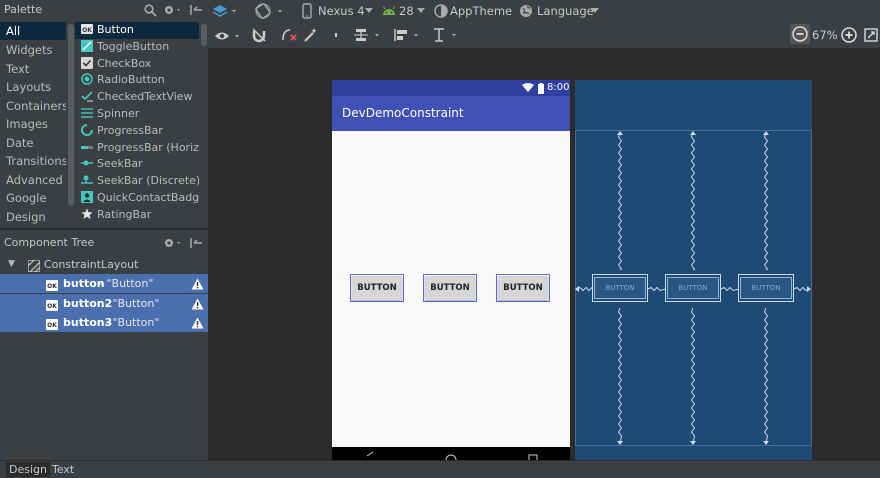  I want to click on category-design: Design, so click(33, 217).